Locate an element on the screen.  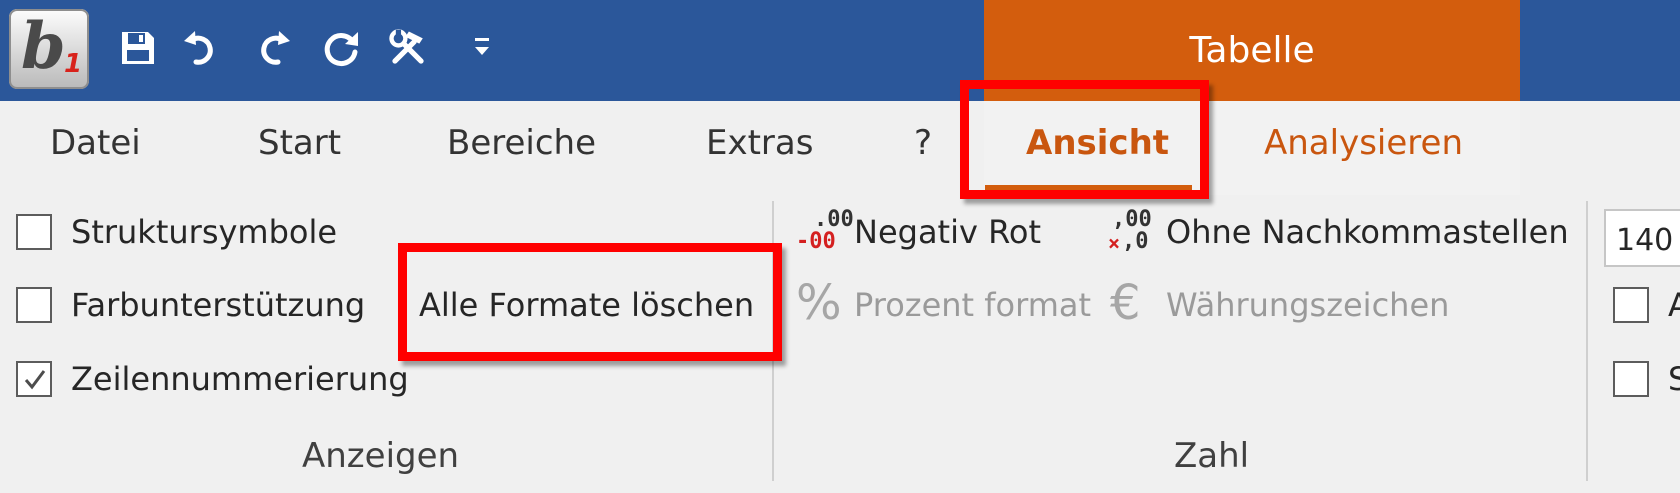
context-tab-title: Tabelle is located at coordinates (1252, 50).